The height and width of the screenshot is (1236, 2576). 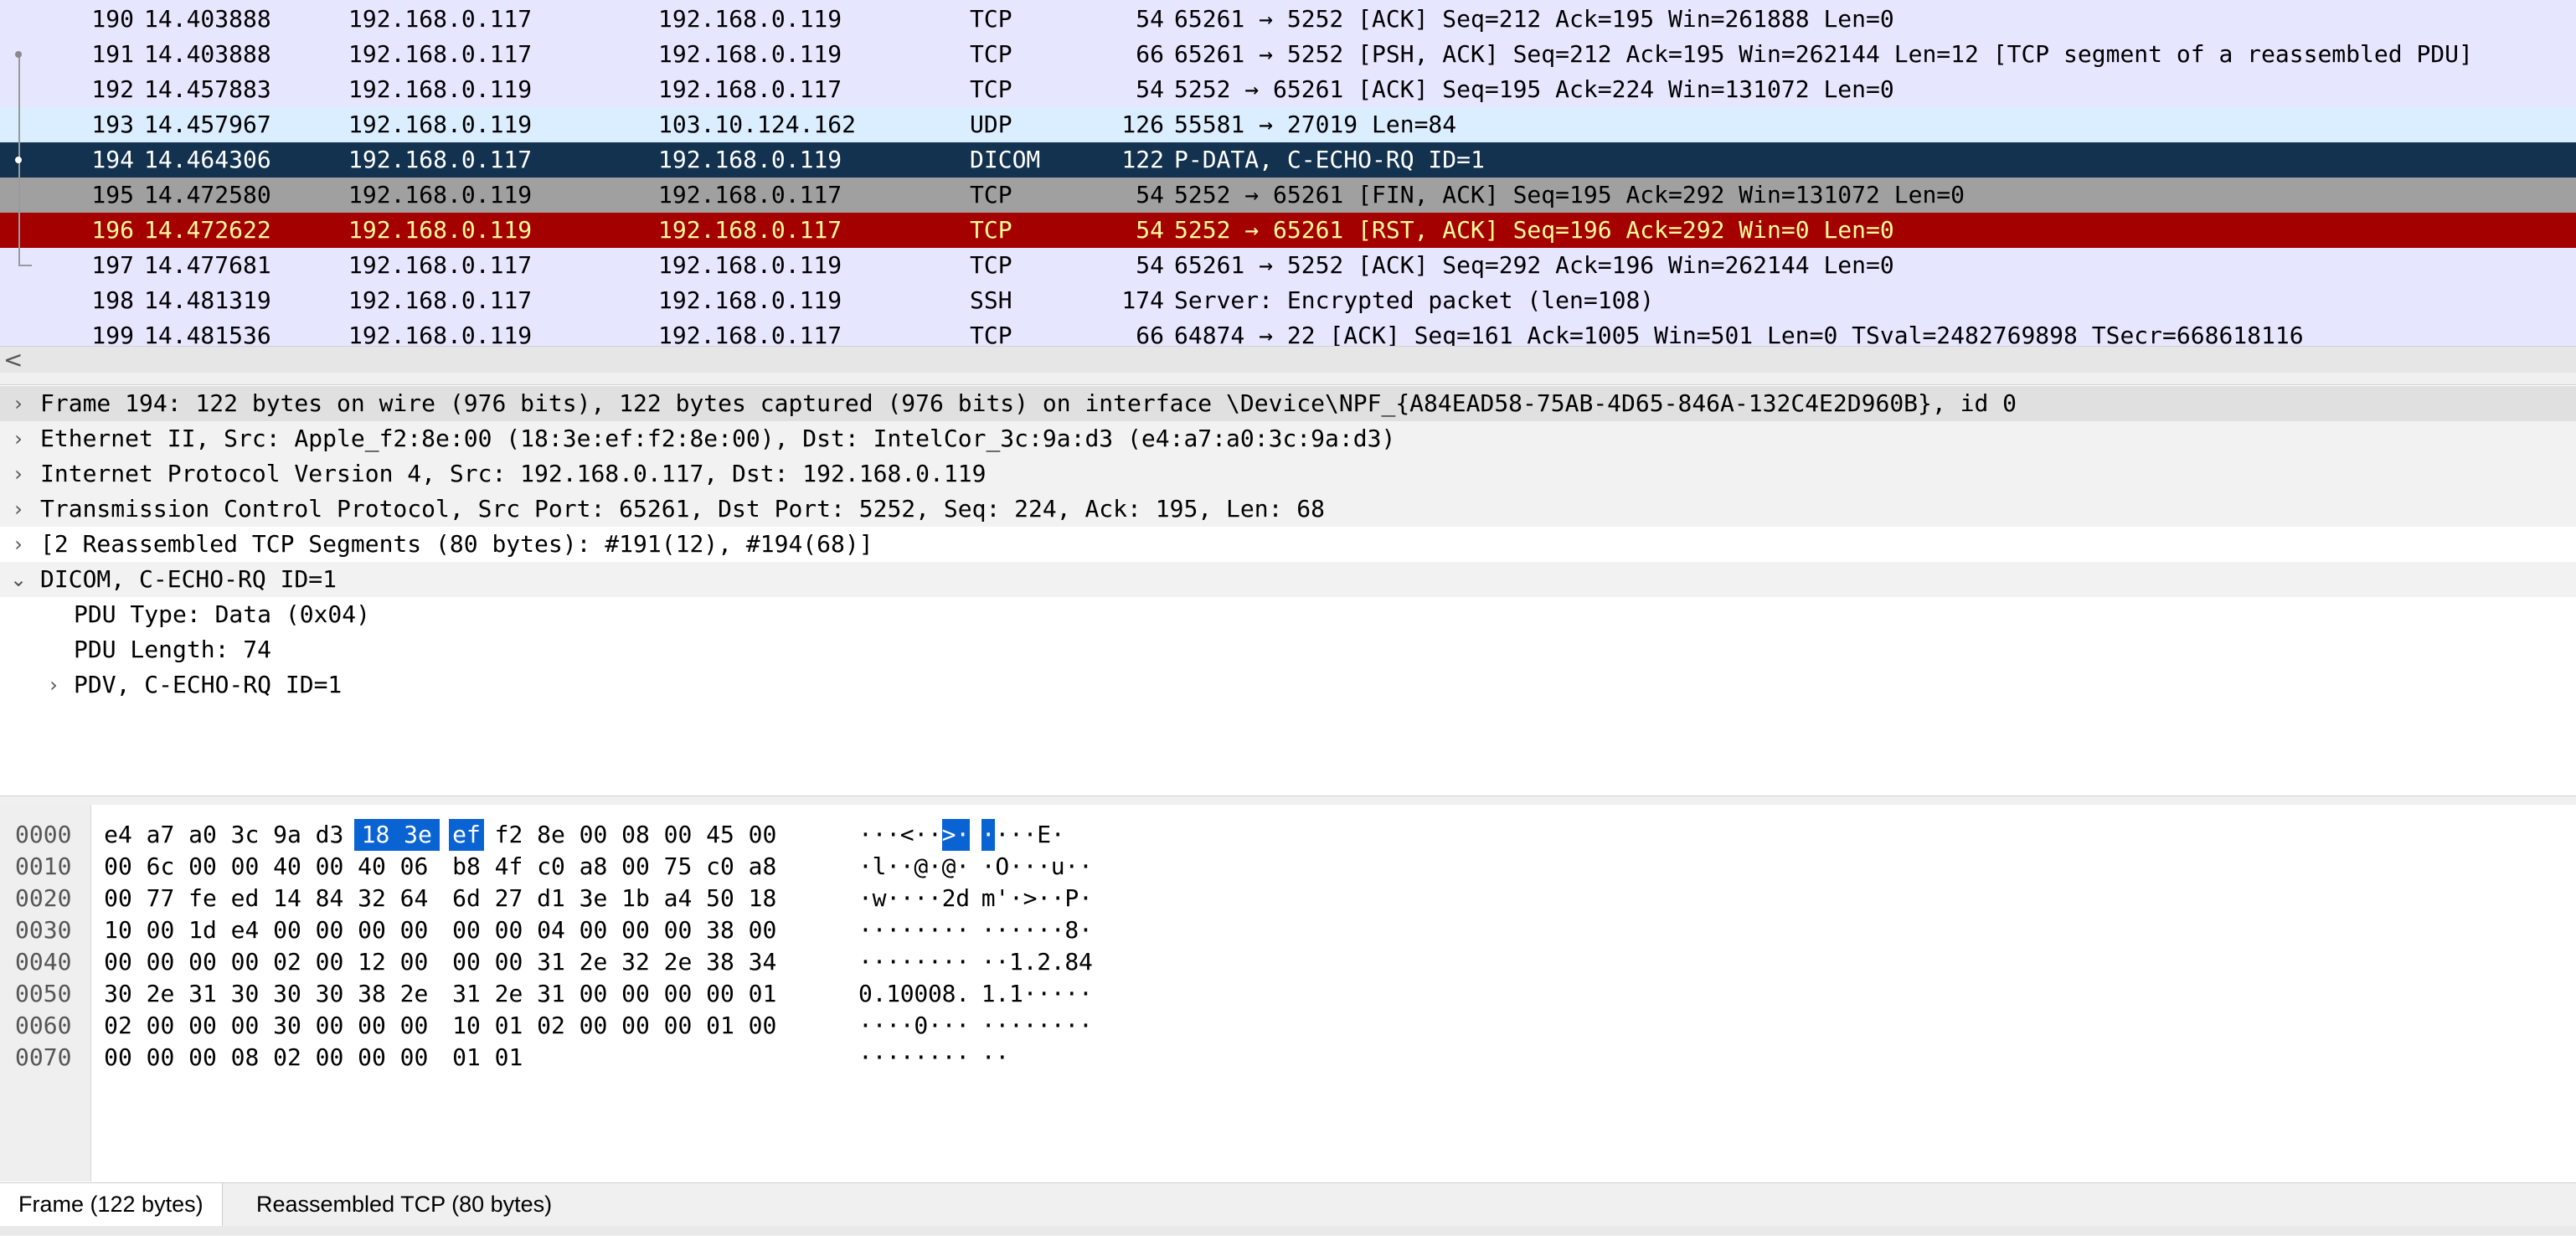 What do you see at coordinates (678, 898) in the screenshot?
I see `hex-byte: a4` at bounding box center [678, 898].